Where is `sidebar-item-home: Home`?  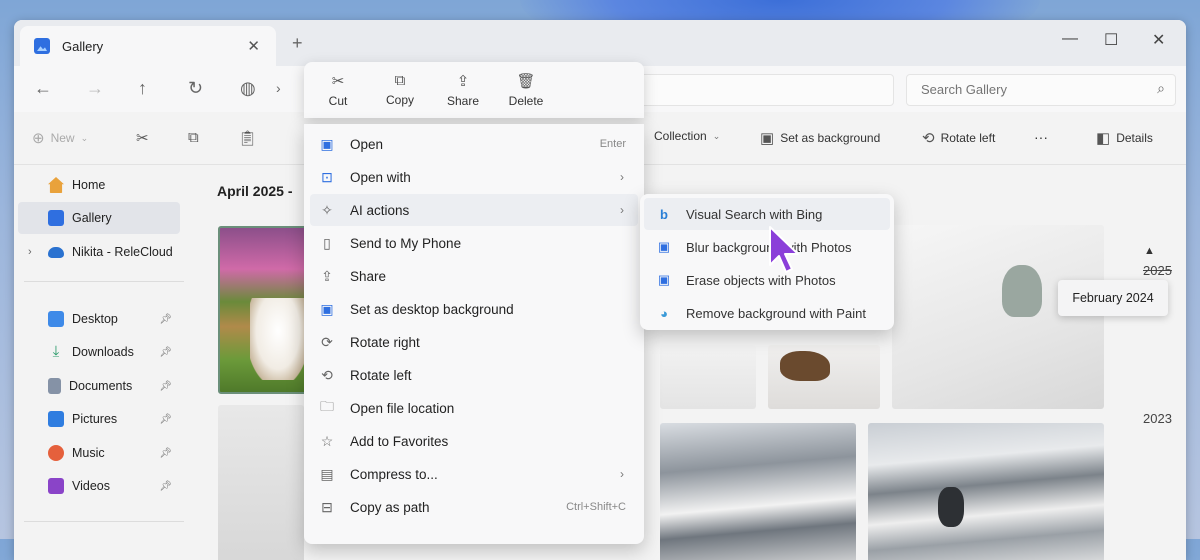 sidebar-item-home: Home is located at coordinates (99, 185).